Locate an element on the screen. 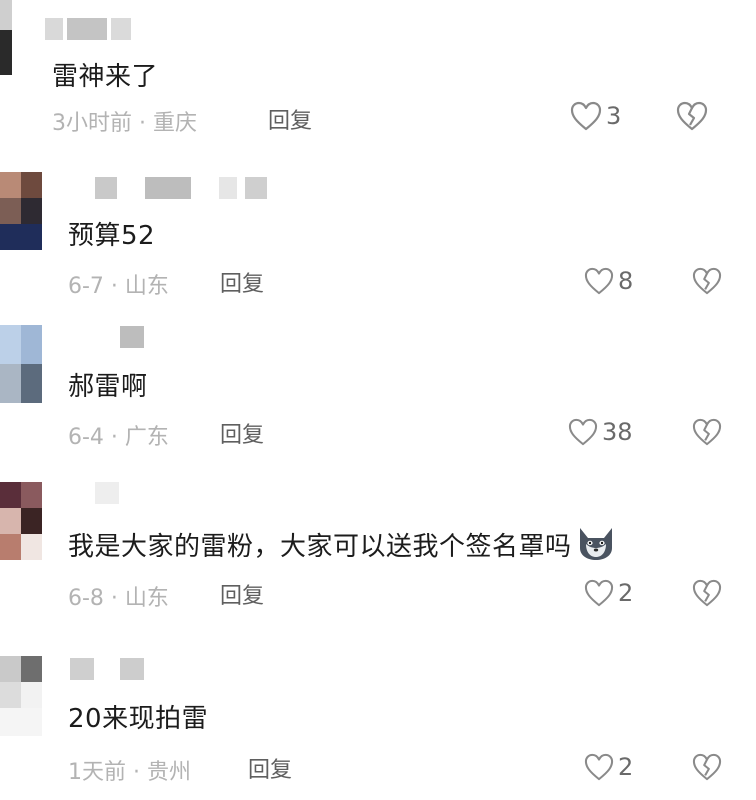 The image size is (756, 800). like-button: 8 is located at coordinates (608, 281).